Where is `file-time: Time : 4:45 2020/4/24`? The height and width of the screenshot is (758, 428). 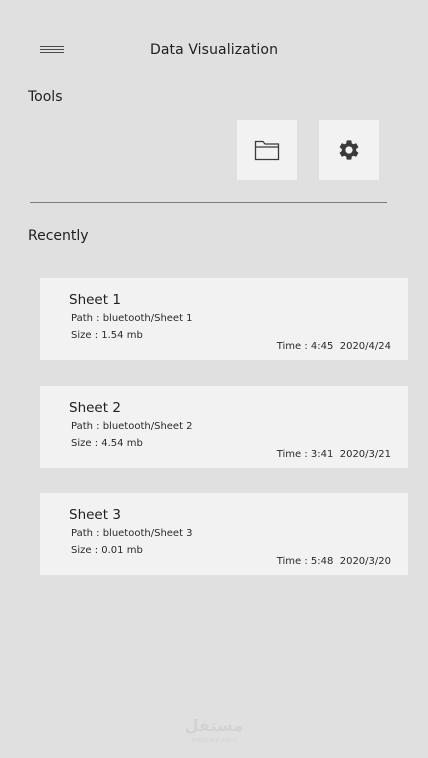
file-time: Time : 4:45 2020/4/24 is located at coordinates (333, 346).